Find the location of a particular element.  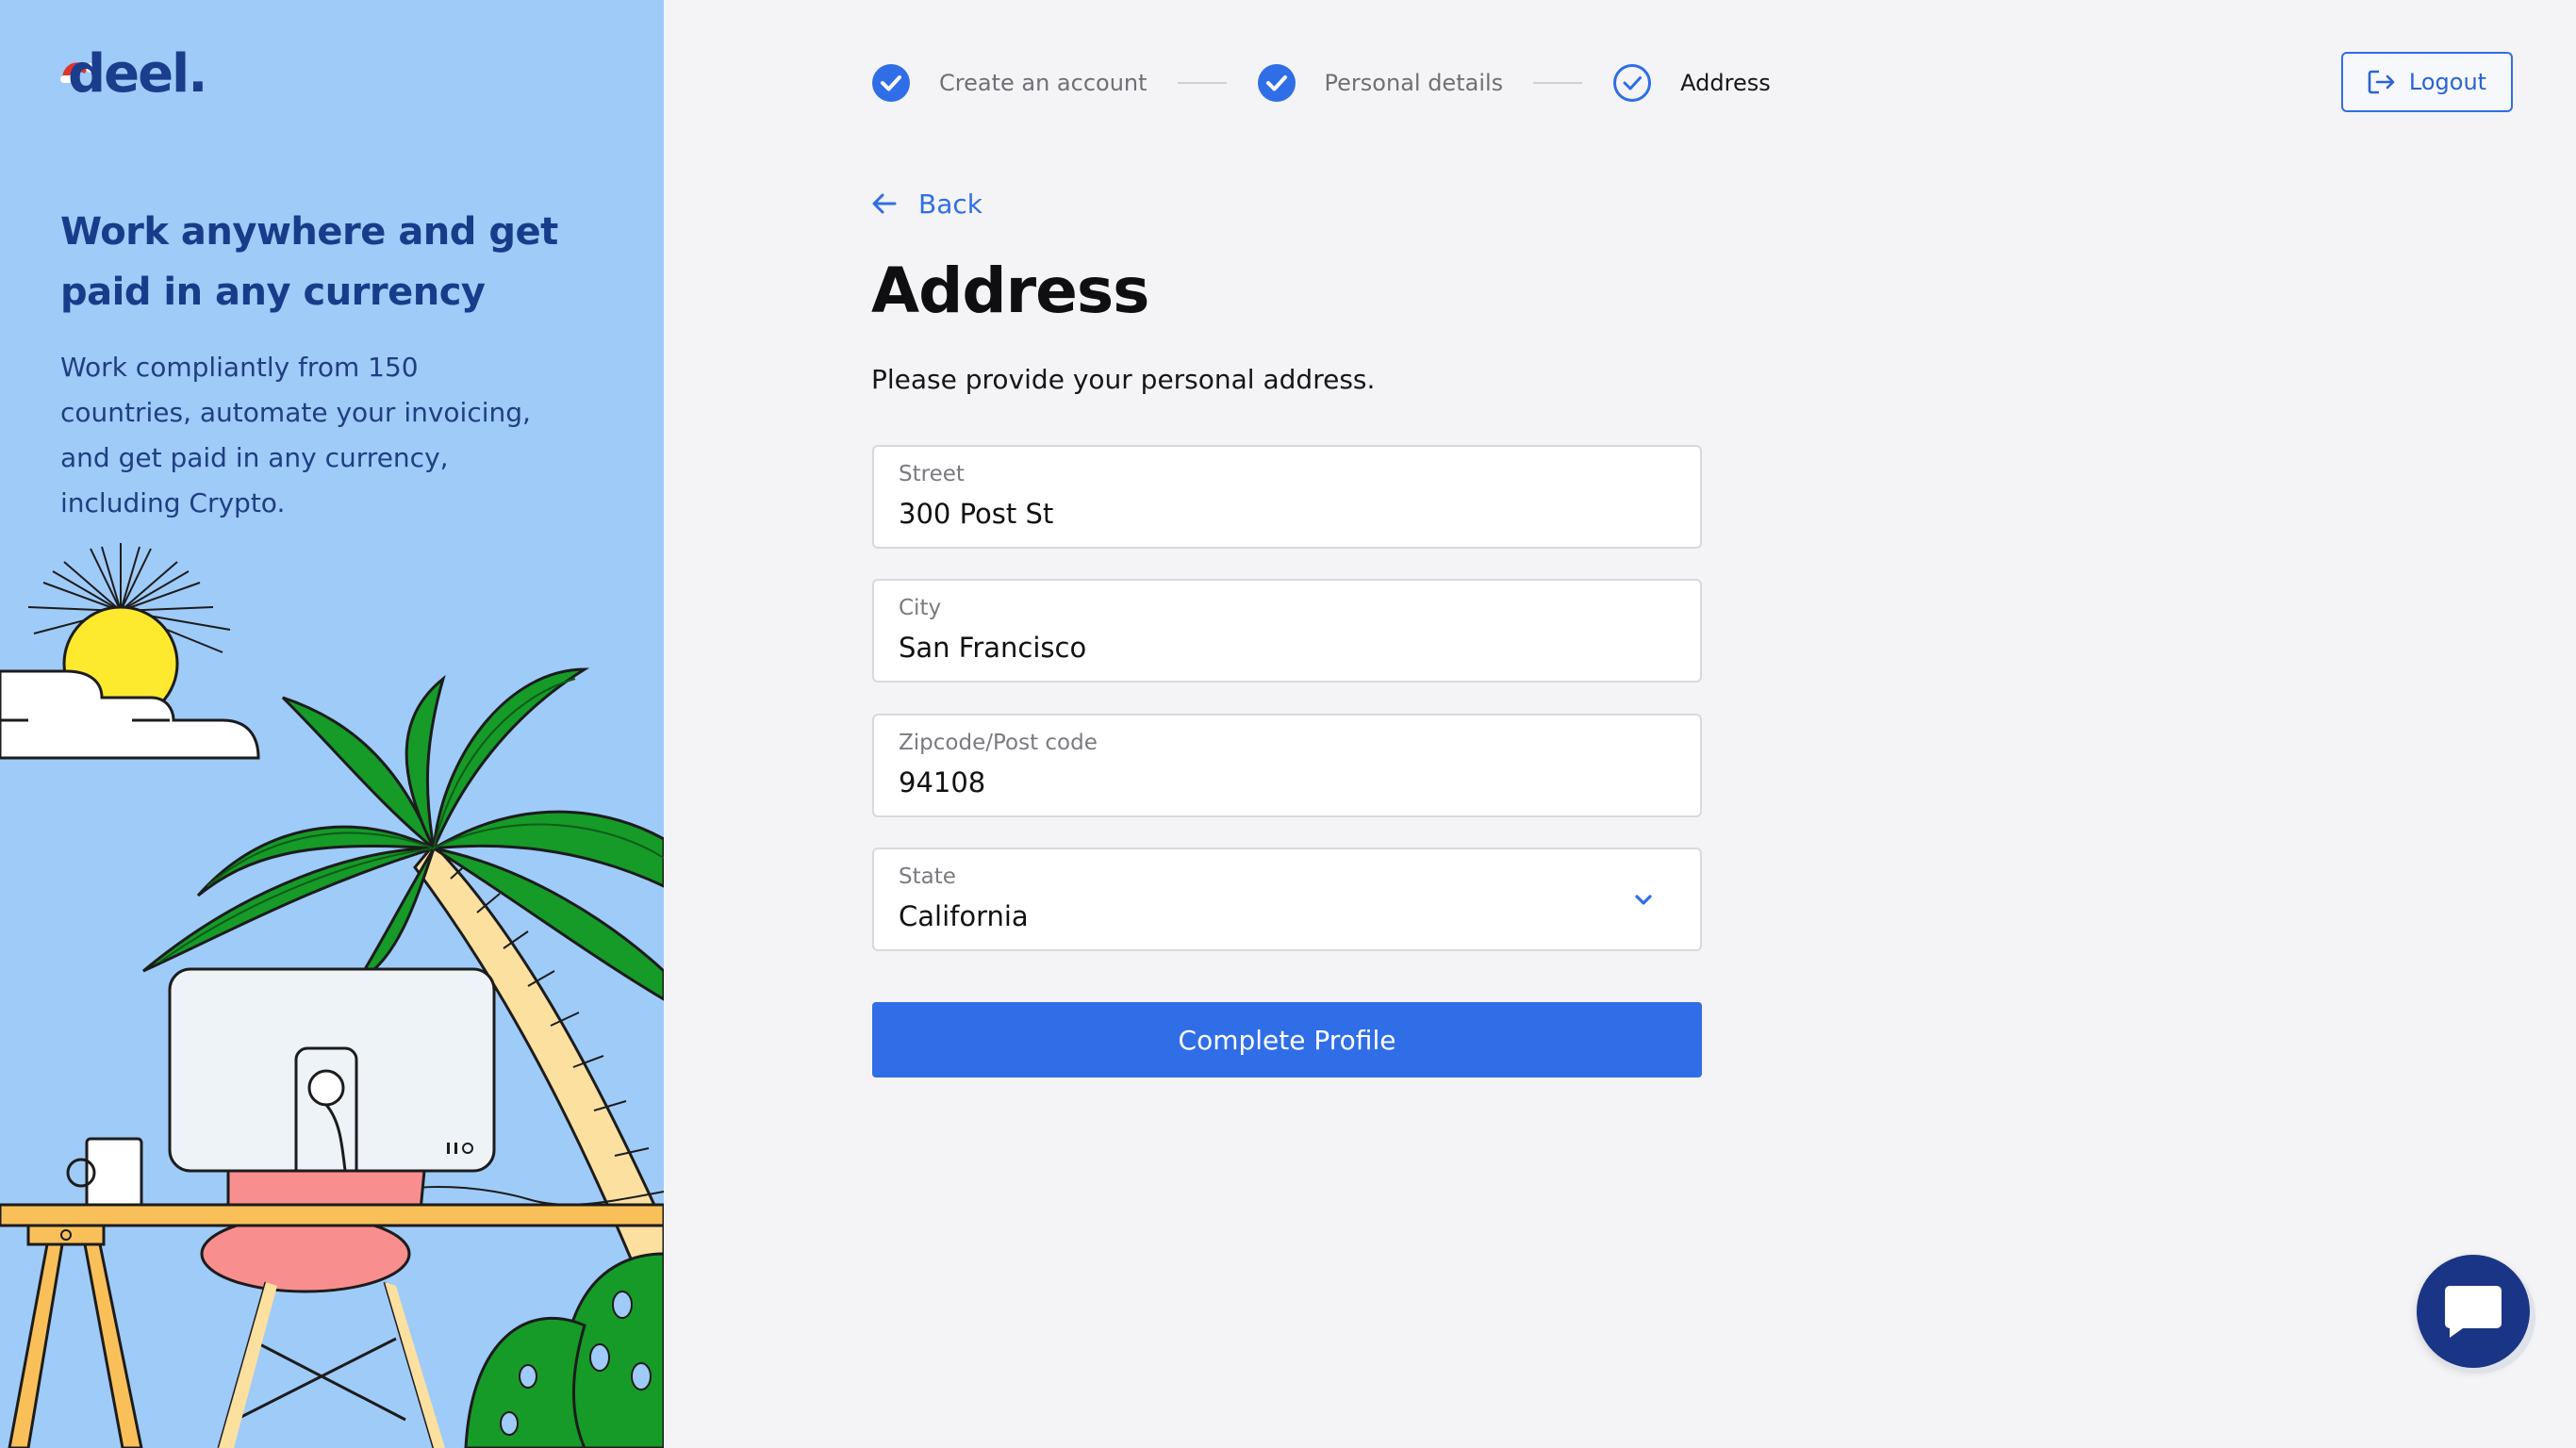

zipcode-label: Zipcode/Post code is located at coordinates (998, 743).